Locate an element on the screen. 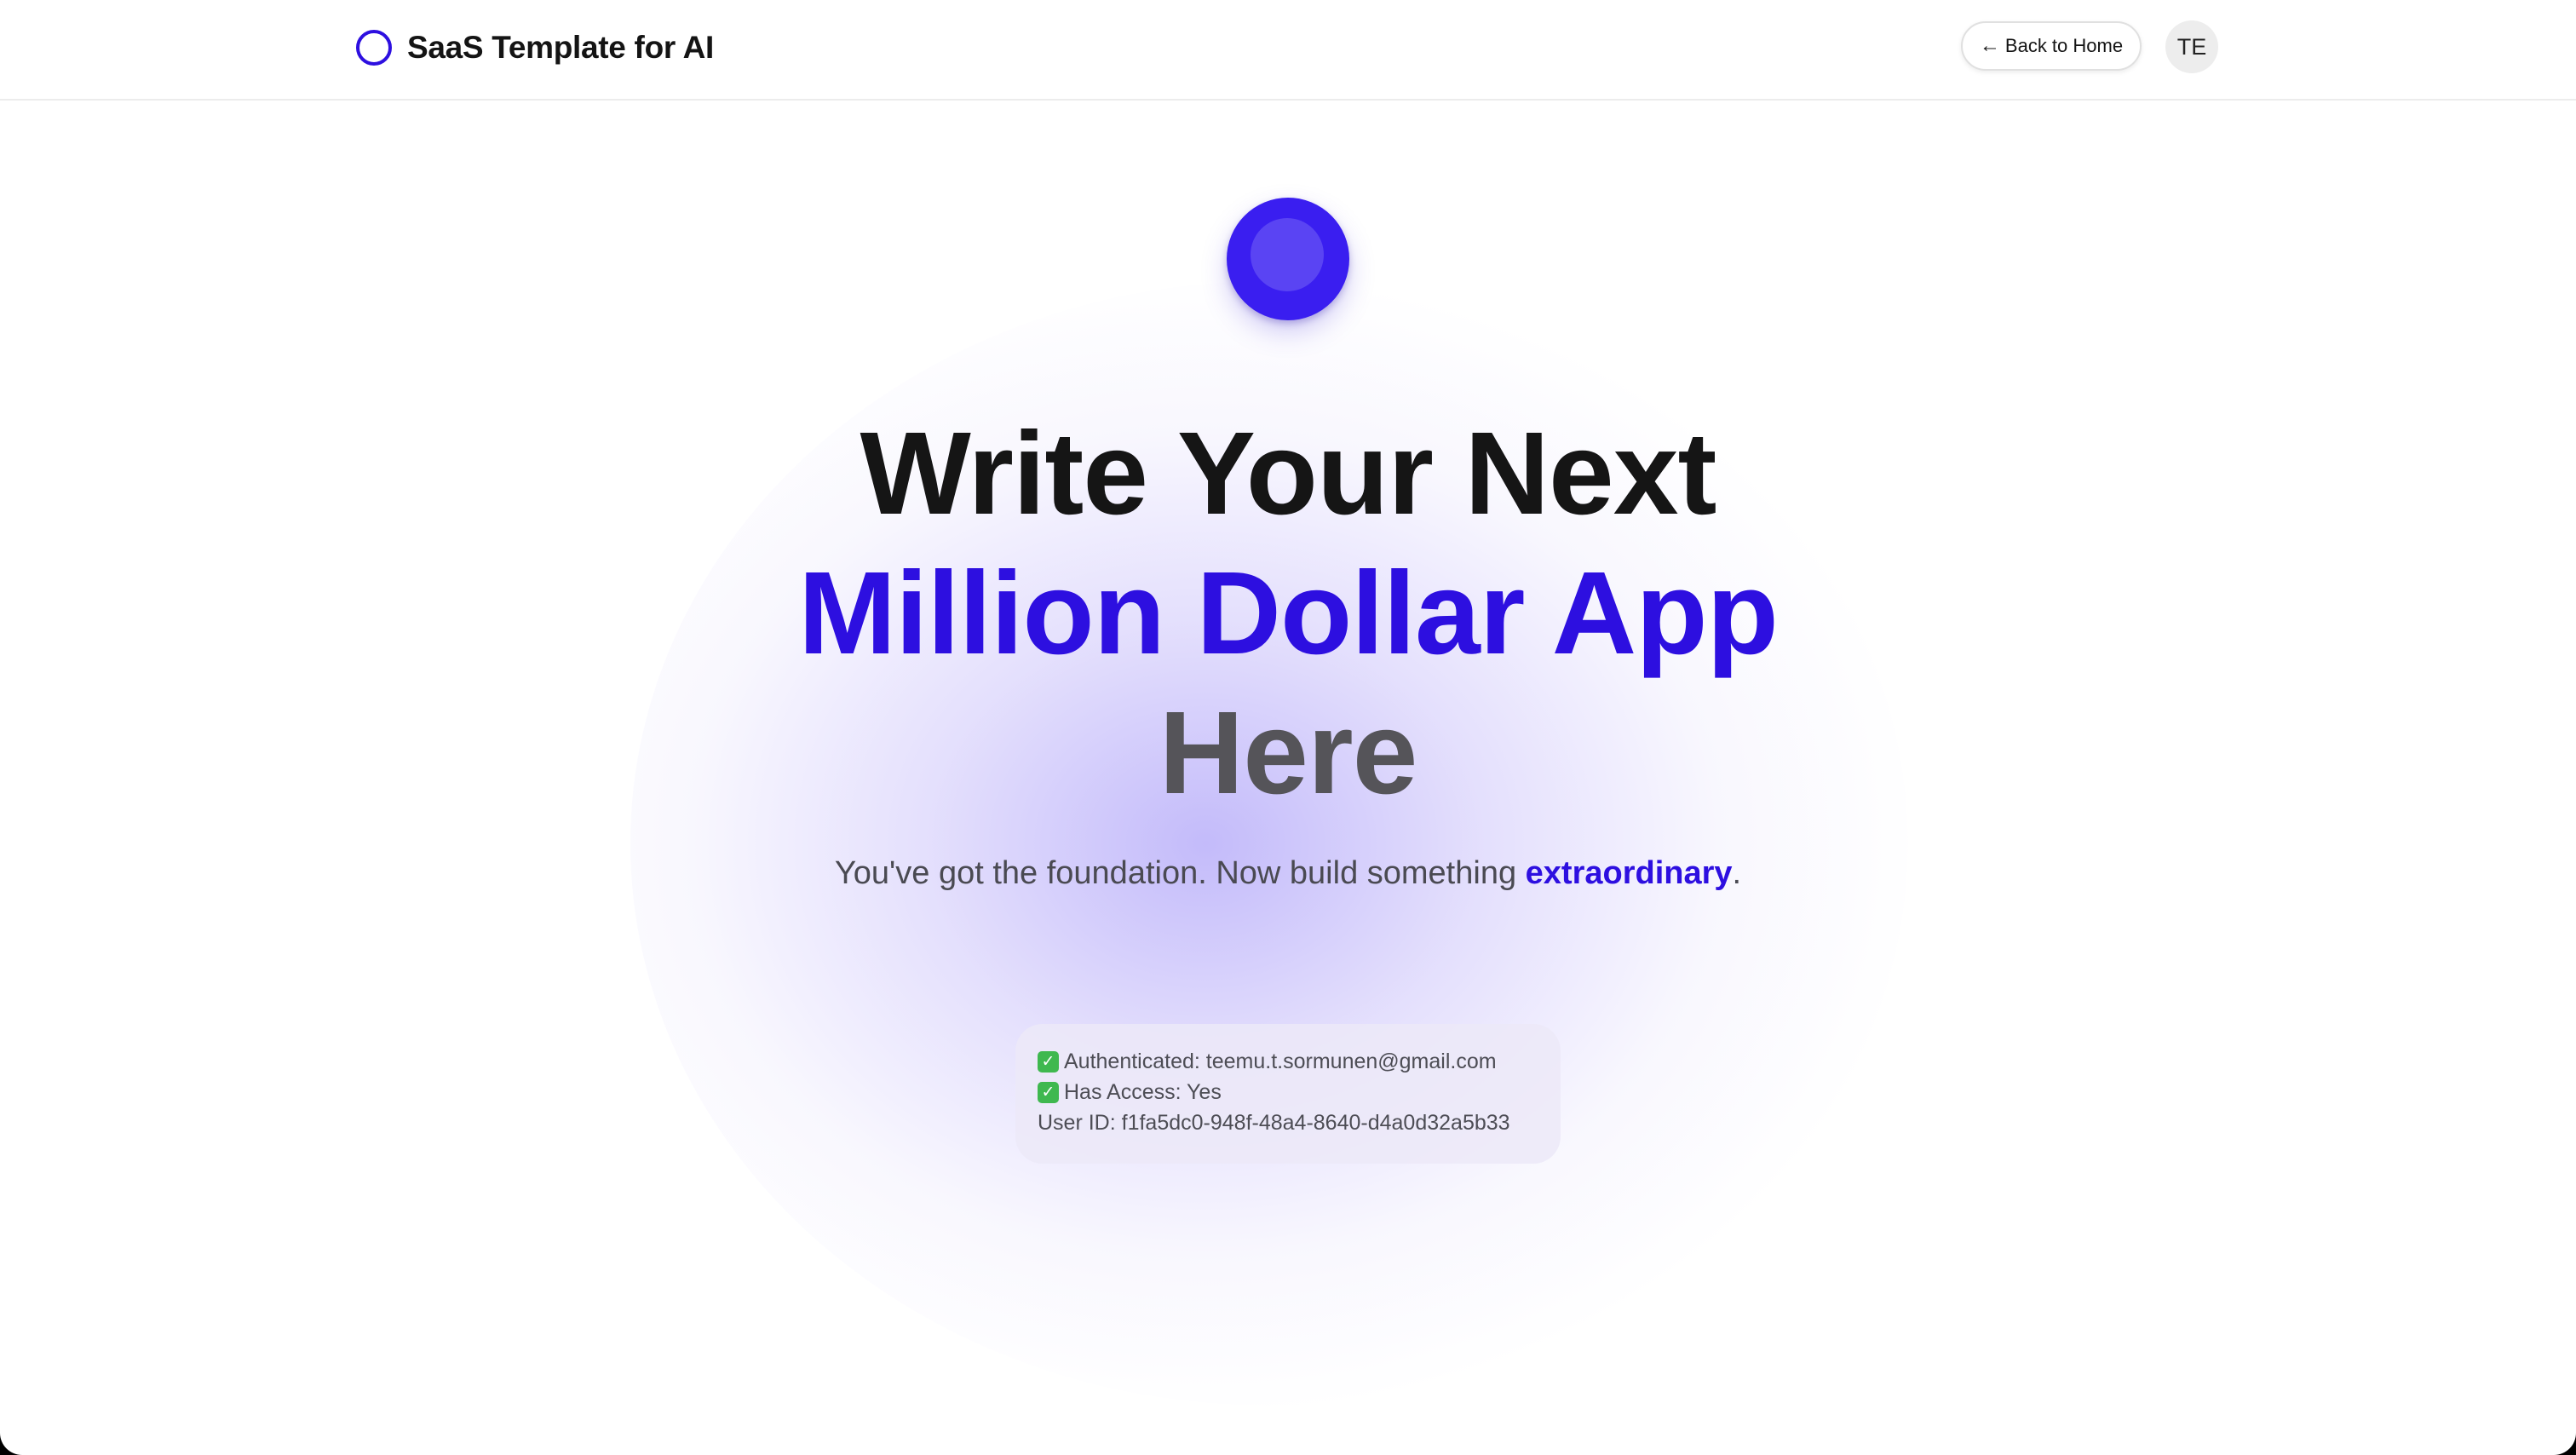 The width and height of the screenshot is (2576, 1455). headline-line-2: Million Dollar App is located at coordinates (1288, 613).